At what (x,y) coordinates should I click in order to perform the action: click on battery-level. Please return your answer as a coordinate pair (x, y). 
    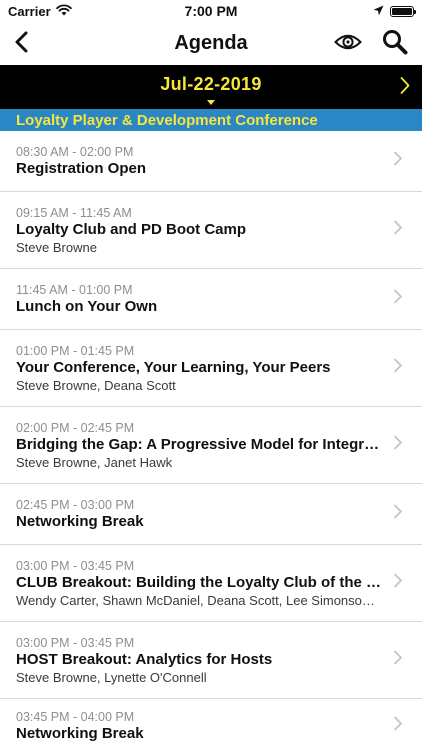
    Looking at the image, I should click on (402, 11).